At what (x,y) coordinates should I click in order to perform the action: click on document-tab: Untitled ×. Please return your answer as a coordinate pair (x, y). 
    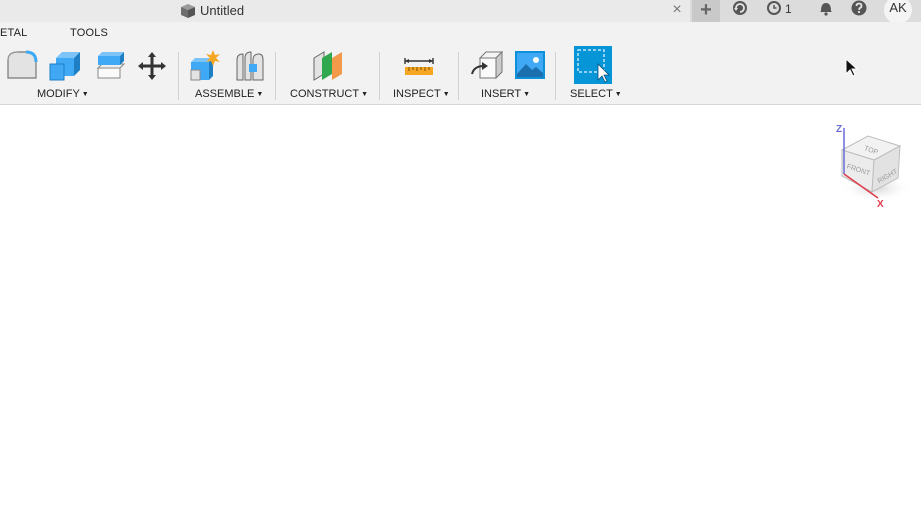
    Looking at the image, I should click on (345, 11).